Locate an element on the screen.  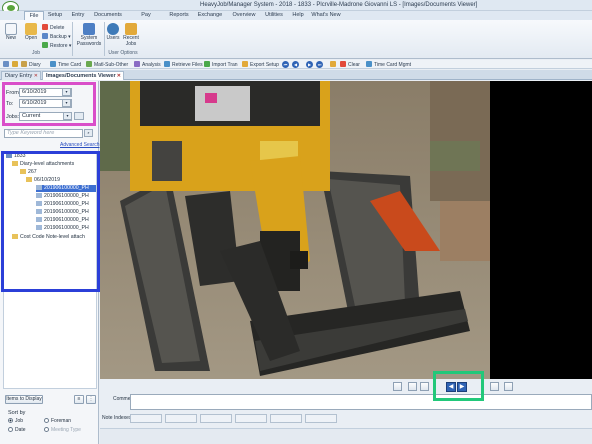
recent-jobs-button: Recent Jobs is located at coordinates (131, 35).